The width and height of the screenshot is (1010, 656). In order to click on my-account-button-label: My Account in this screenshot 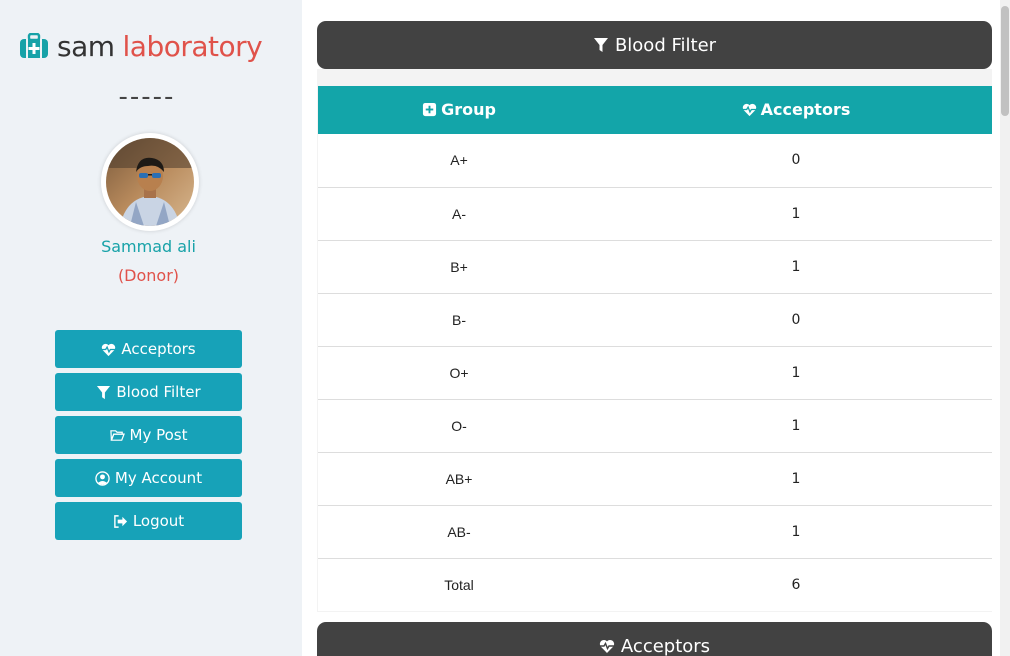, I will do `click(158, 478)`.